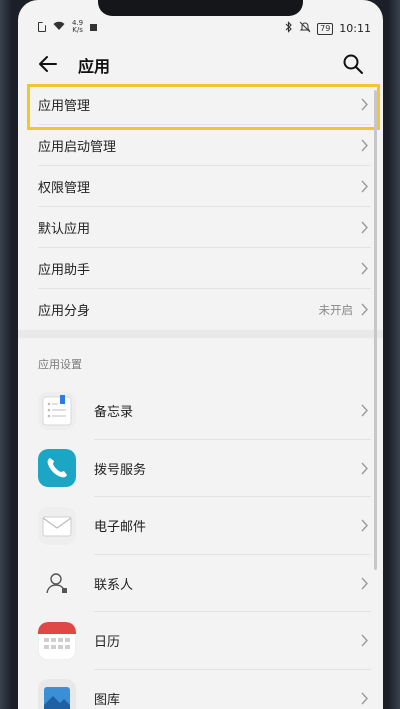 Image resolution: width=400 pixels, height=709 pixels. I want to click on menu-item-app-assistant: 应用助手, so click(200, 268).